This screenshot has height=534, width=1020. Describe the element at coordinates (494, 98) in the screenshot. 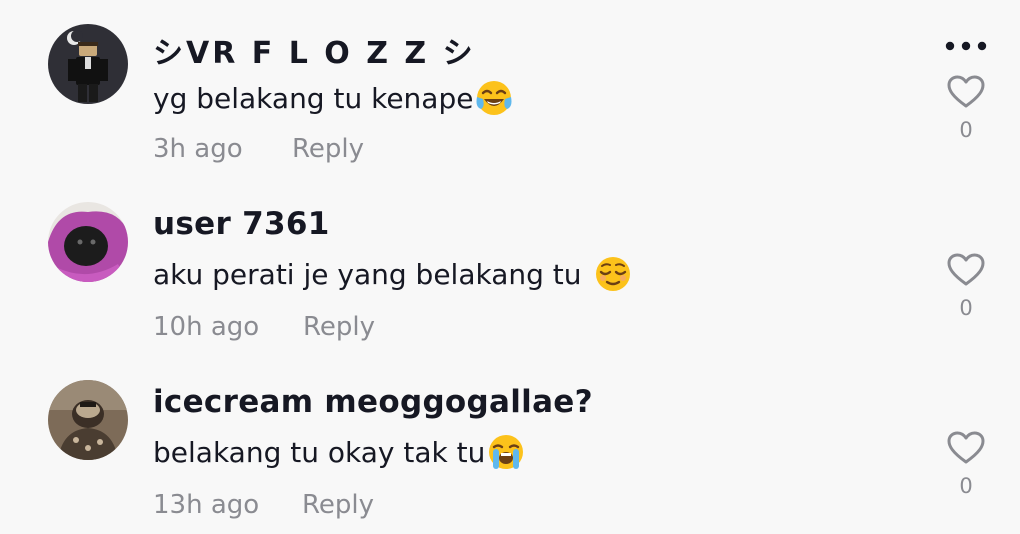

I see `face-with-tears-of-joy-icon` at that location.